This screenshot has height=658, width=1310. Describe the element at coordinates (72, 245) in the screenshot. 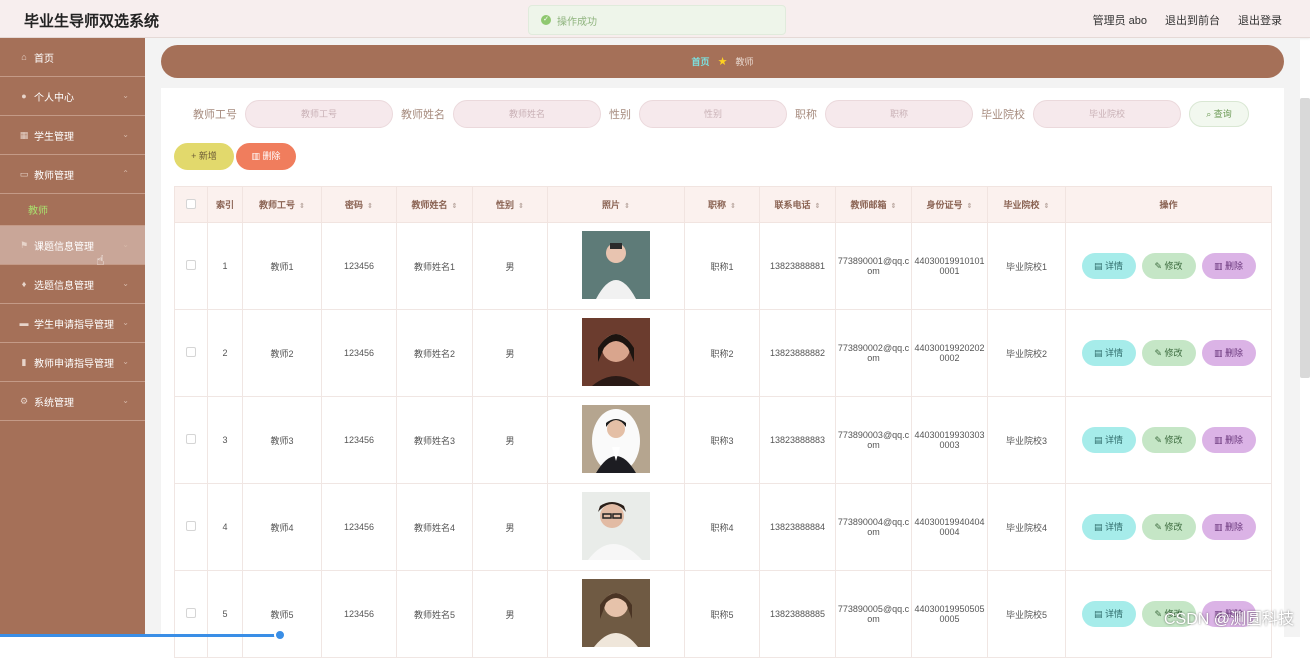

I see `sidebar-item-topic-management: ⚑ 课题信息管理 ⌄` at that location.